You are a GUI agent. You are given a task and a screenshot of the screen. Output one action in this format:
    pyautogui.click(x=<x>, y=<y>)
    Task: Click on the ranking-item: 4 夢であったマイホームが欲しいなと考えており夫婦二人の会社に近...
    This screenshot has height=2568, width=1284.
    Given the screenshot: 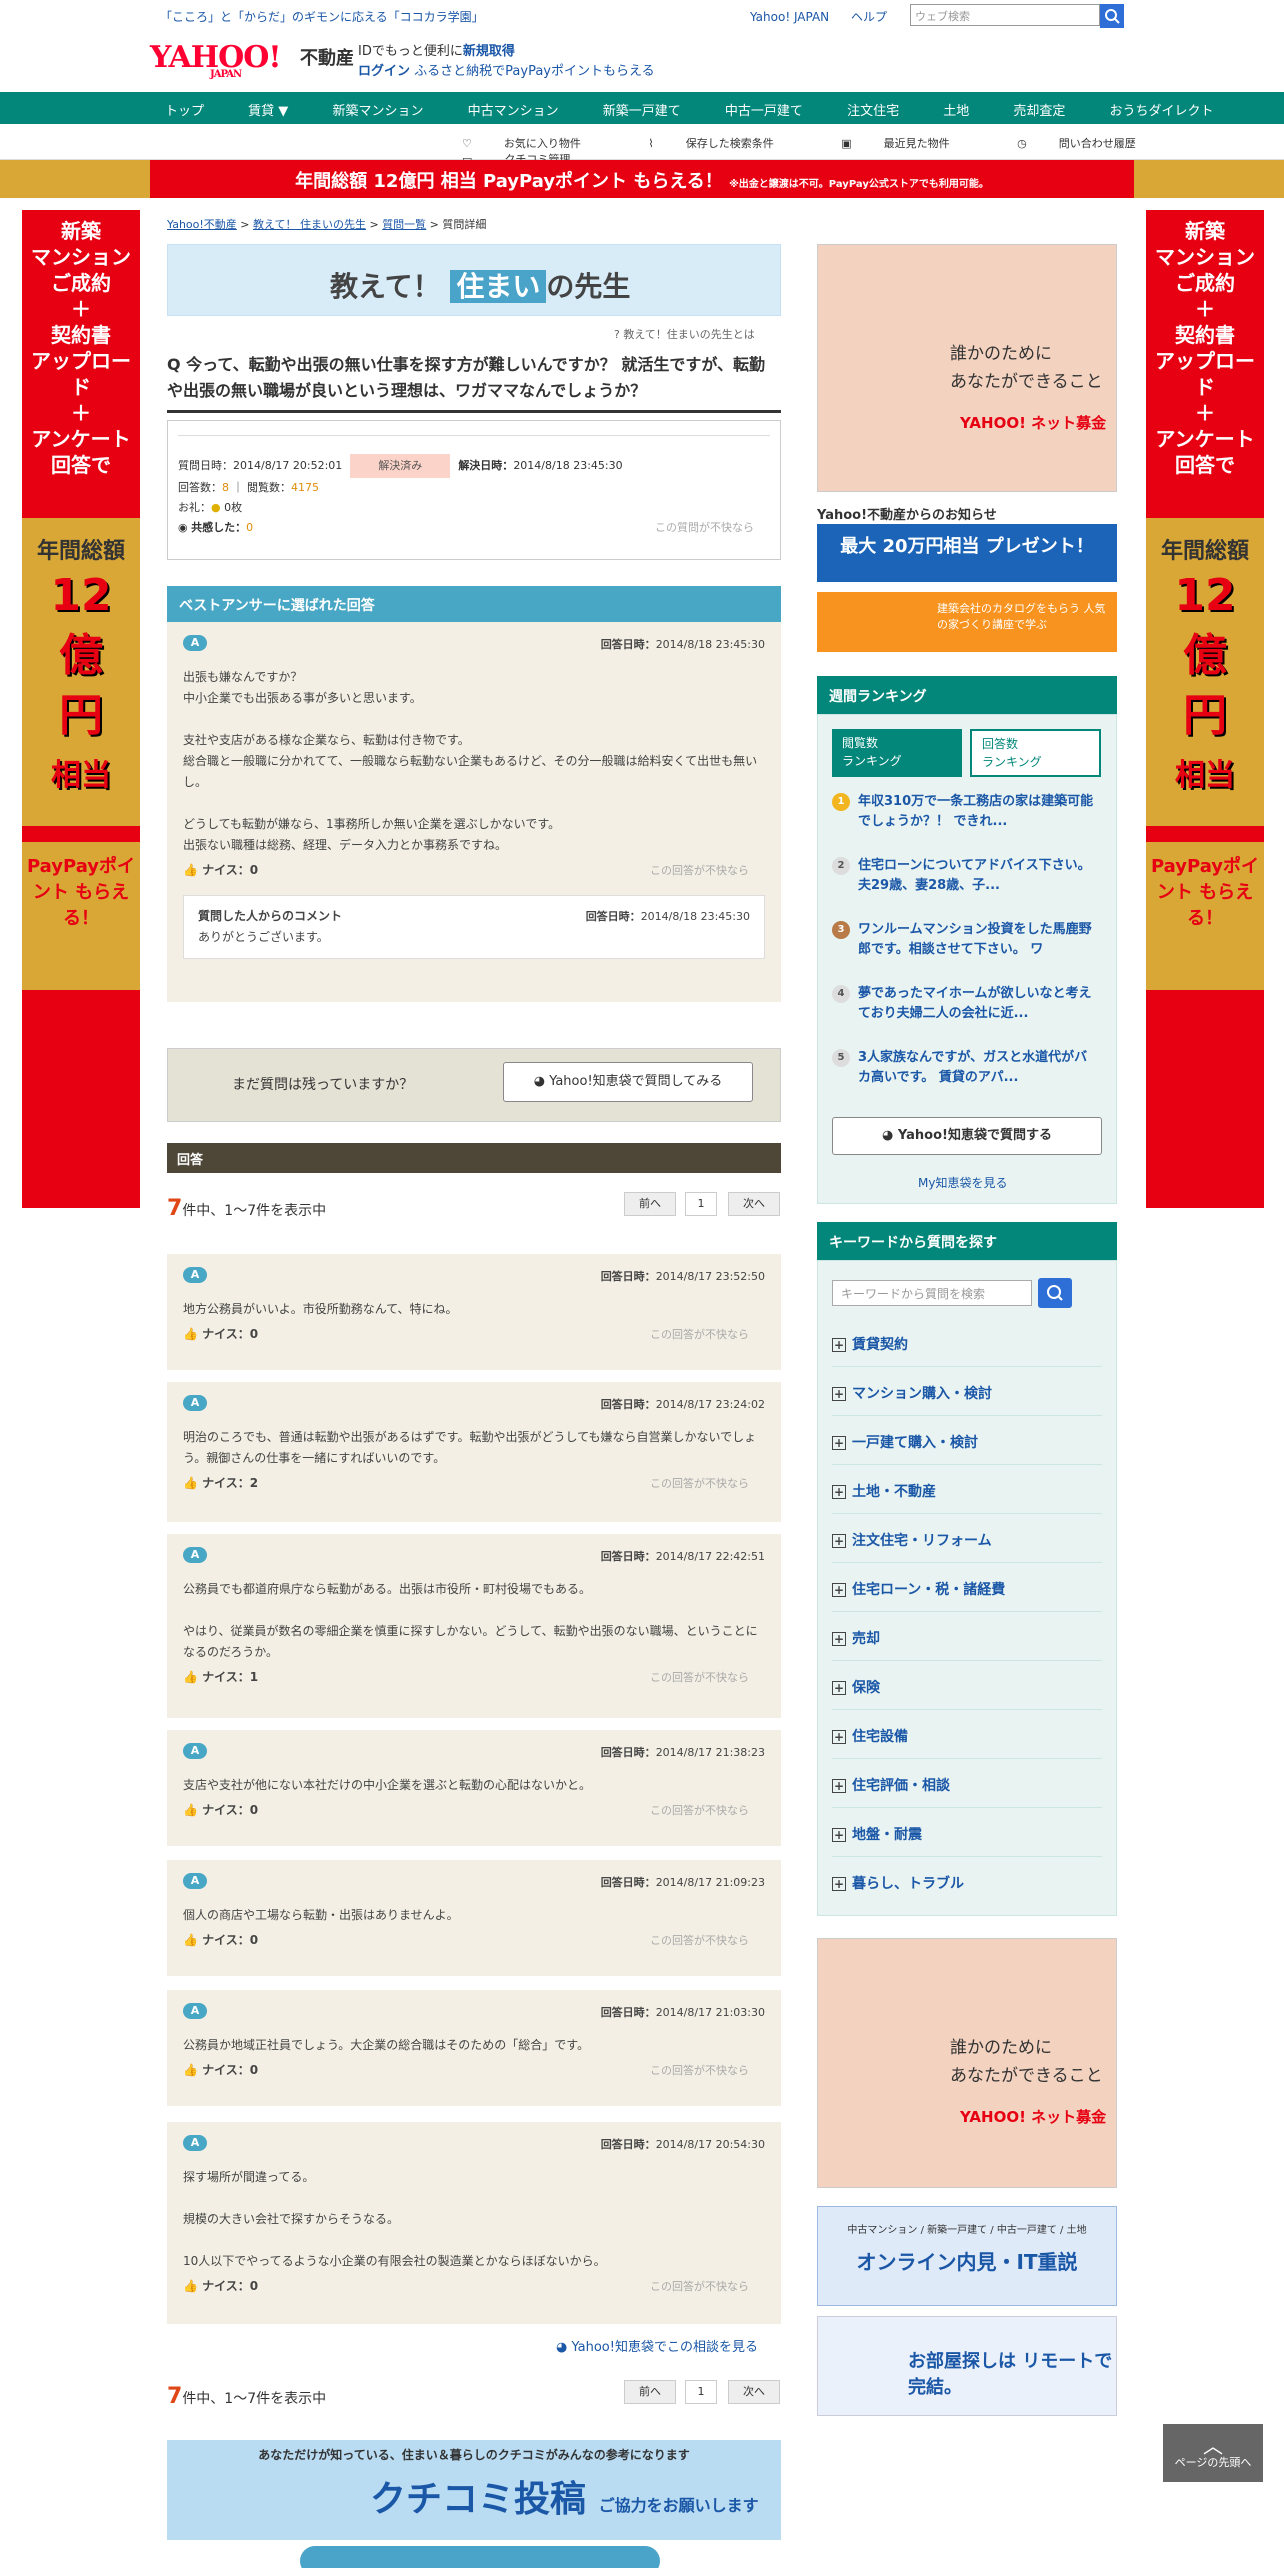 What is the action you would take?
    pyautogui.click(x=967, y=1004)
    